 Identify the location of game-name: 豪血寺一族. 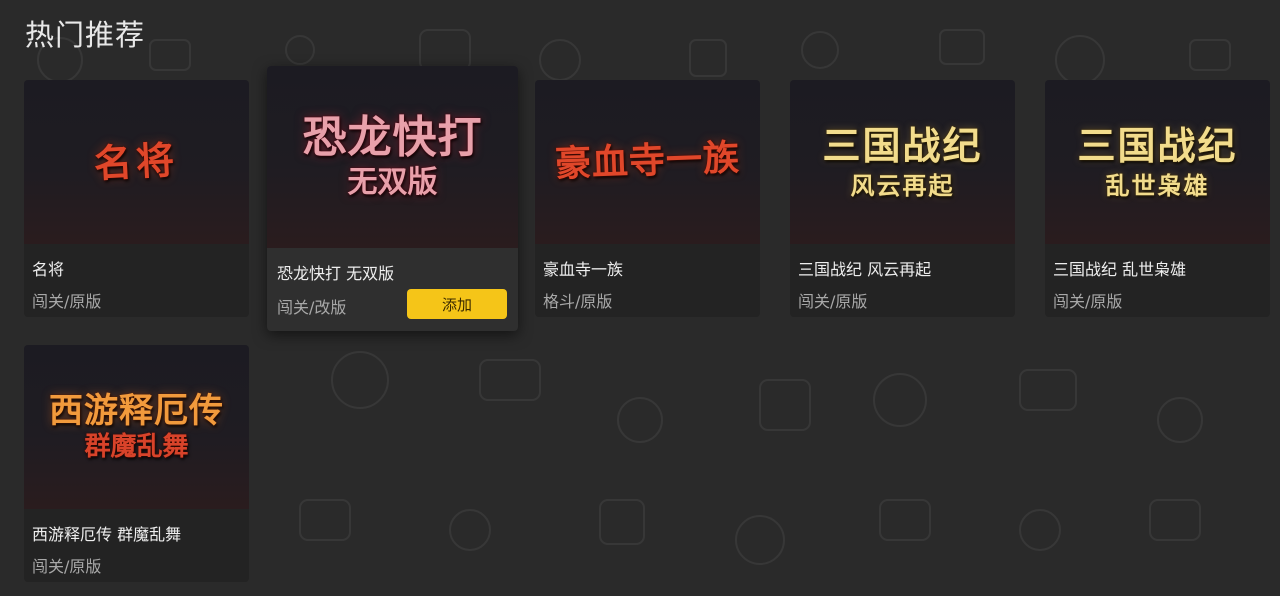
(583, 269).